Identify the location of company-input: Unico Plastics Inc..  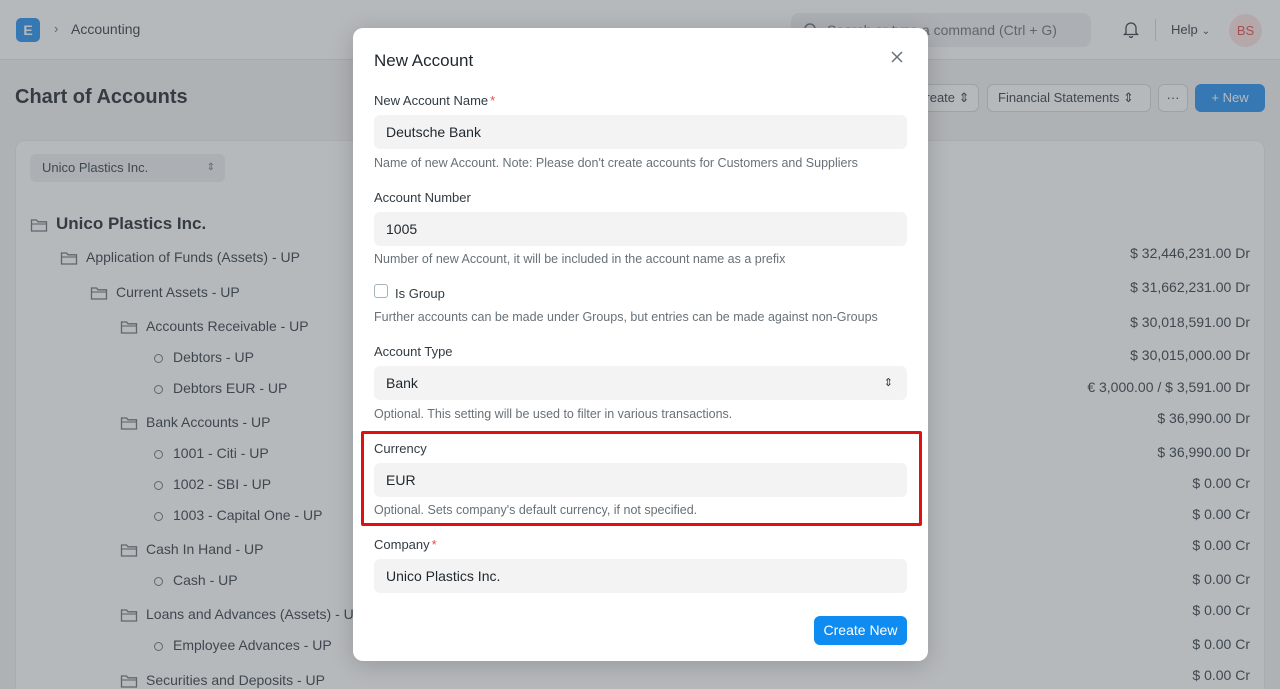
(640, 576).